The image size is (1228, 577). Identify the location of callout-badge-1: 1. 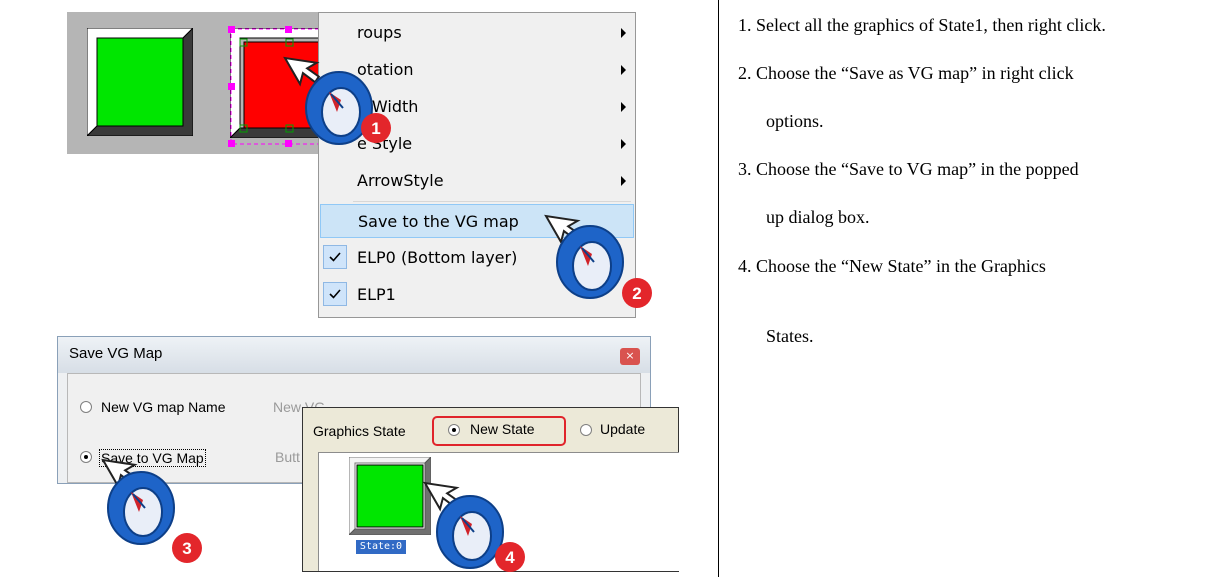
(376, 128).